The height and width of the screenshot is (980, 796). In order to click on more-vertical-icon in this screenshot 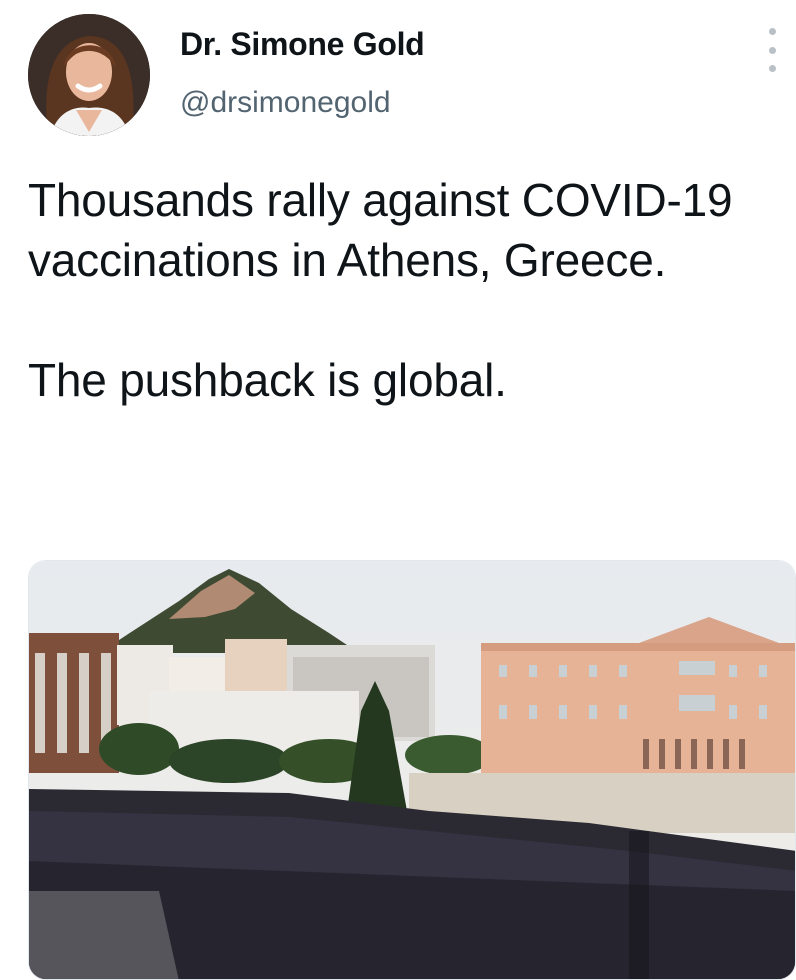, I will do `click(772, 50)`.